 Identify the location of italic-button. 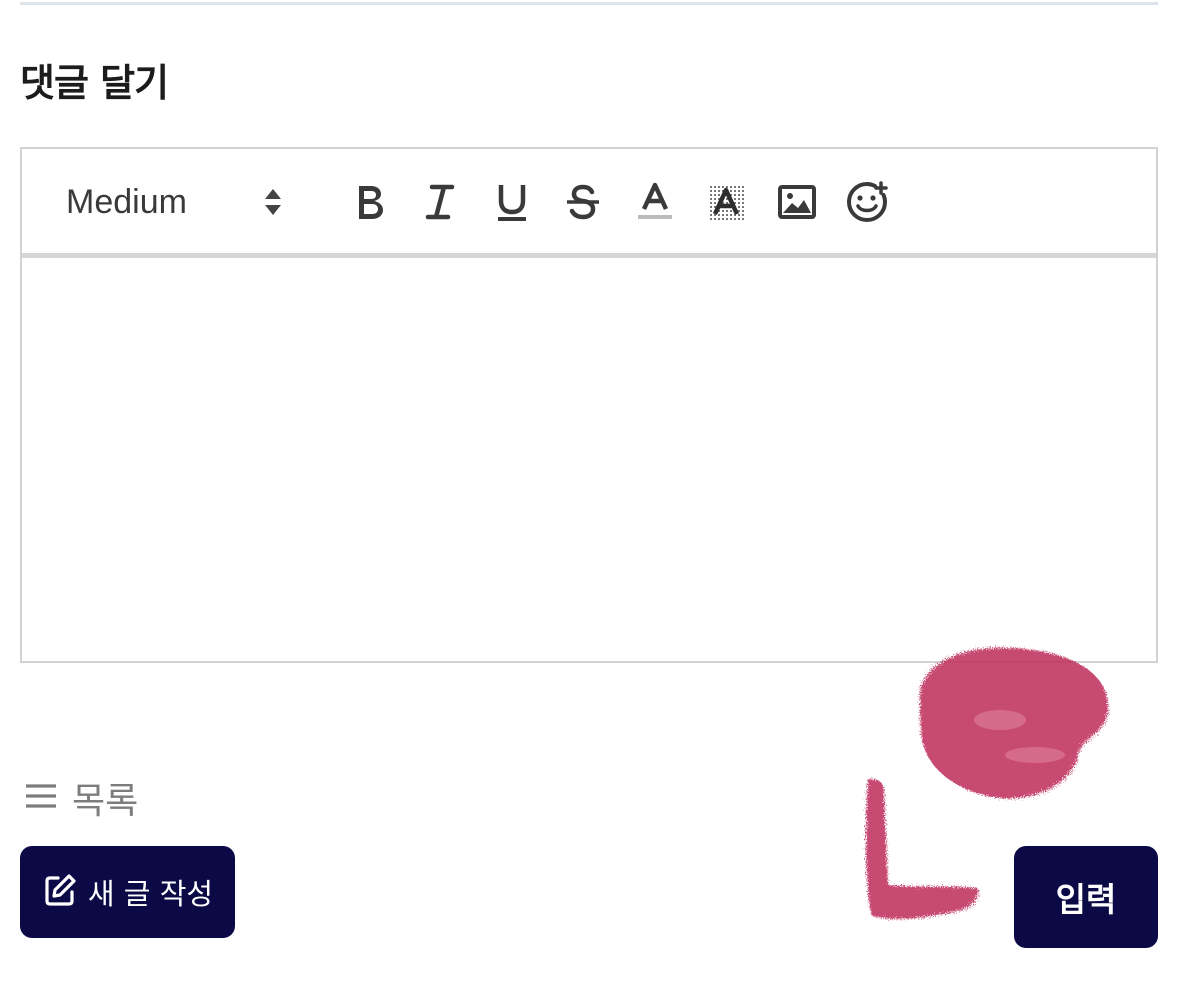
(440, 202).